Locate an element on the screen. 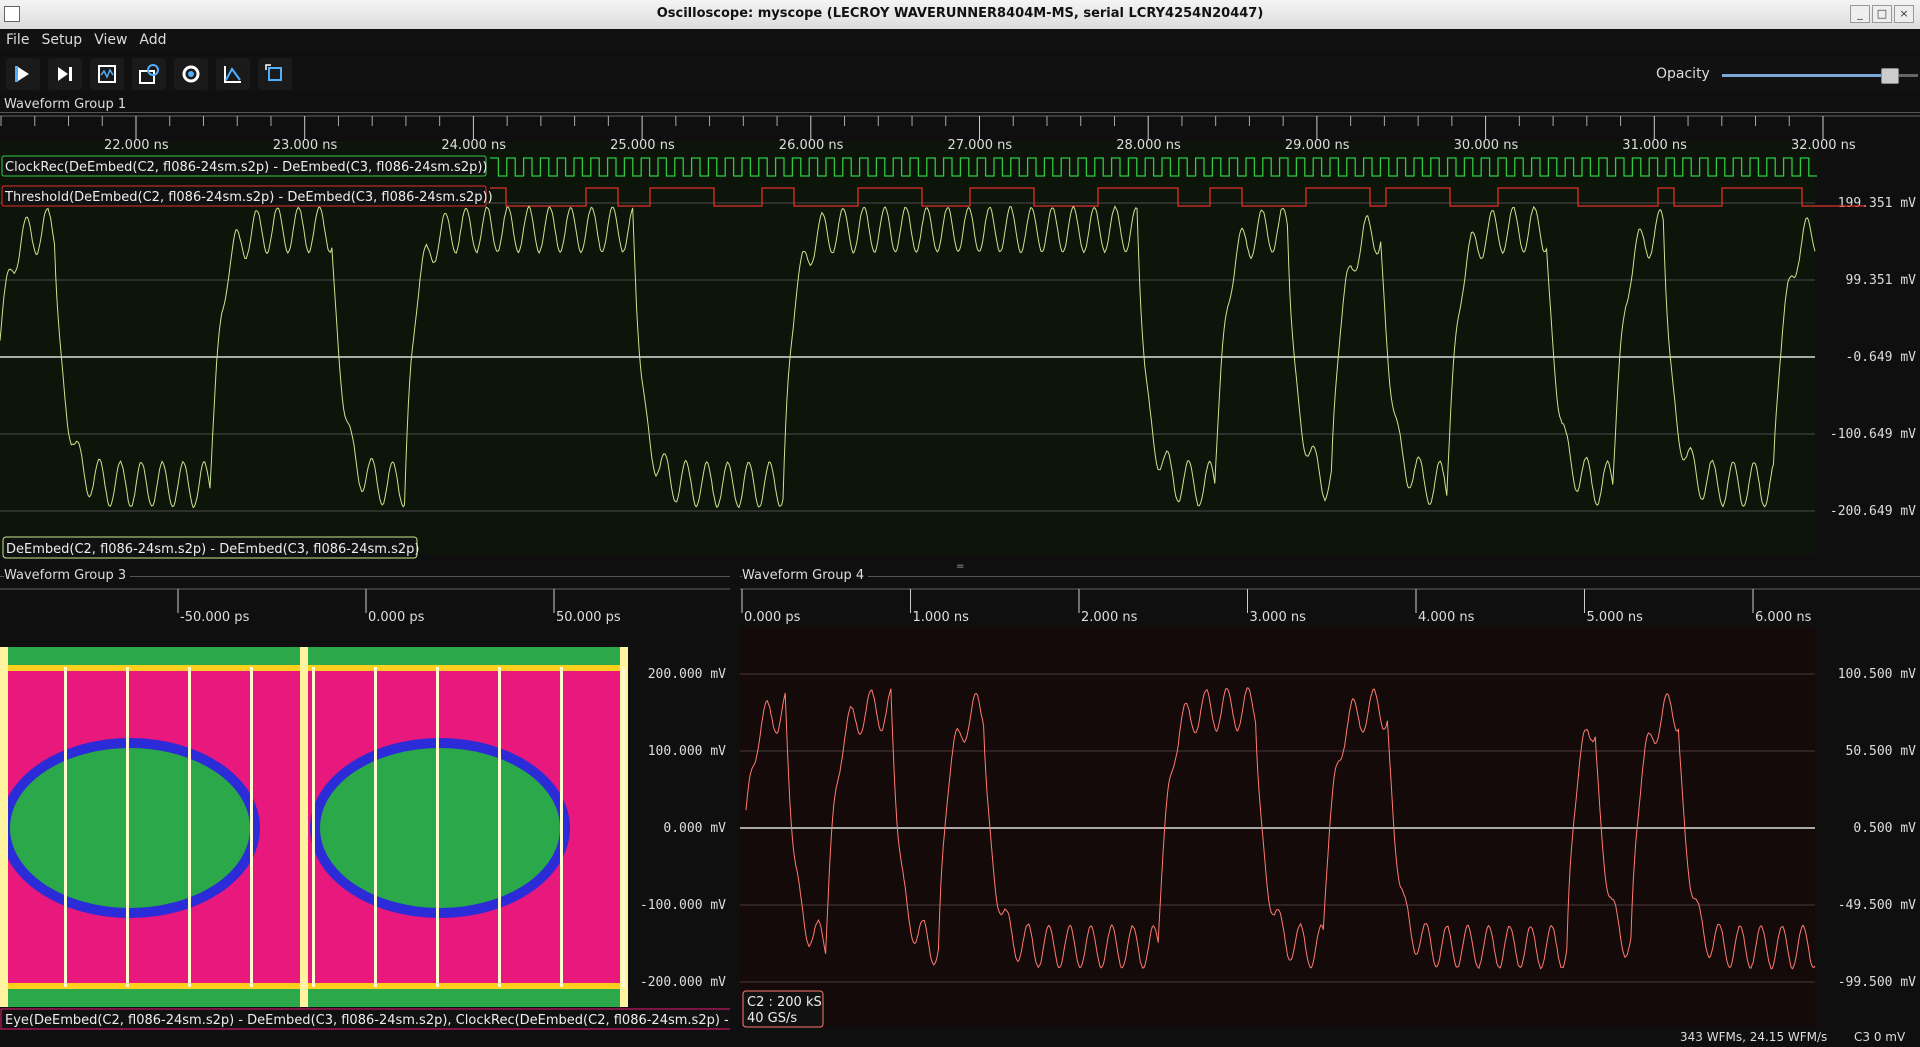 The width and height of the screenshot is (1920, 1047). stop-icon is located at coordinates (107, 74).